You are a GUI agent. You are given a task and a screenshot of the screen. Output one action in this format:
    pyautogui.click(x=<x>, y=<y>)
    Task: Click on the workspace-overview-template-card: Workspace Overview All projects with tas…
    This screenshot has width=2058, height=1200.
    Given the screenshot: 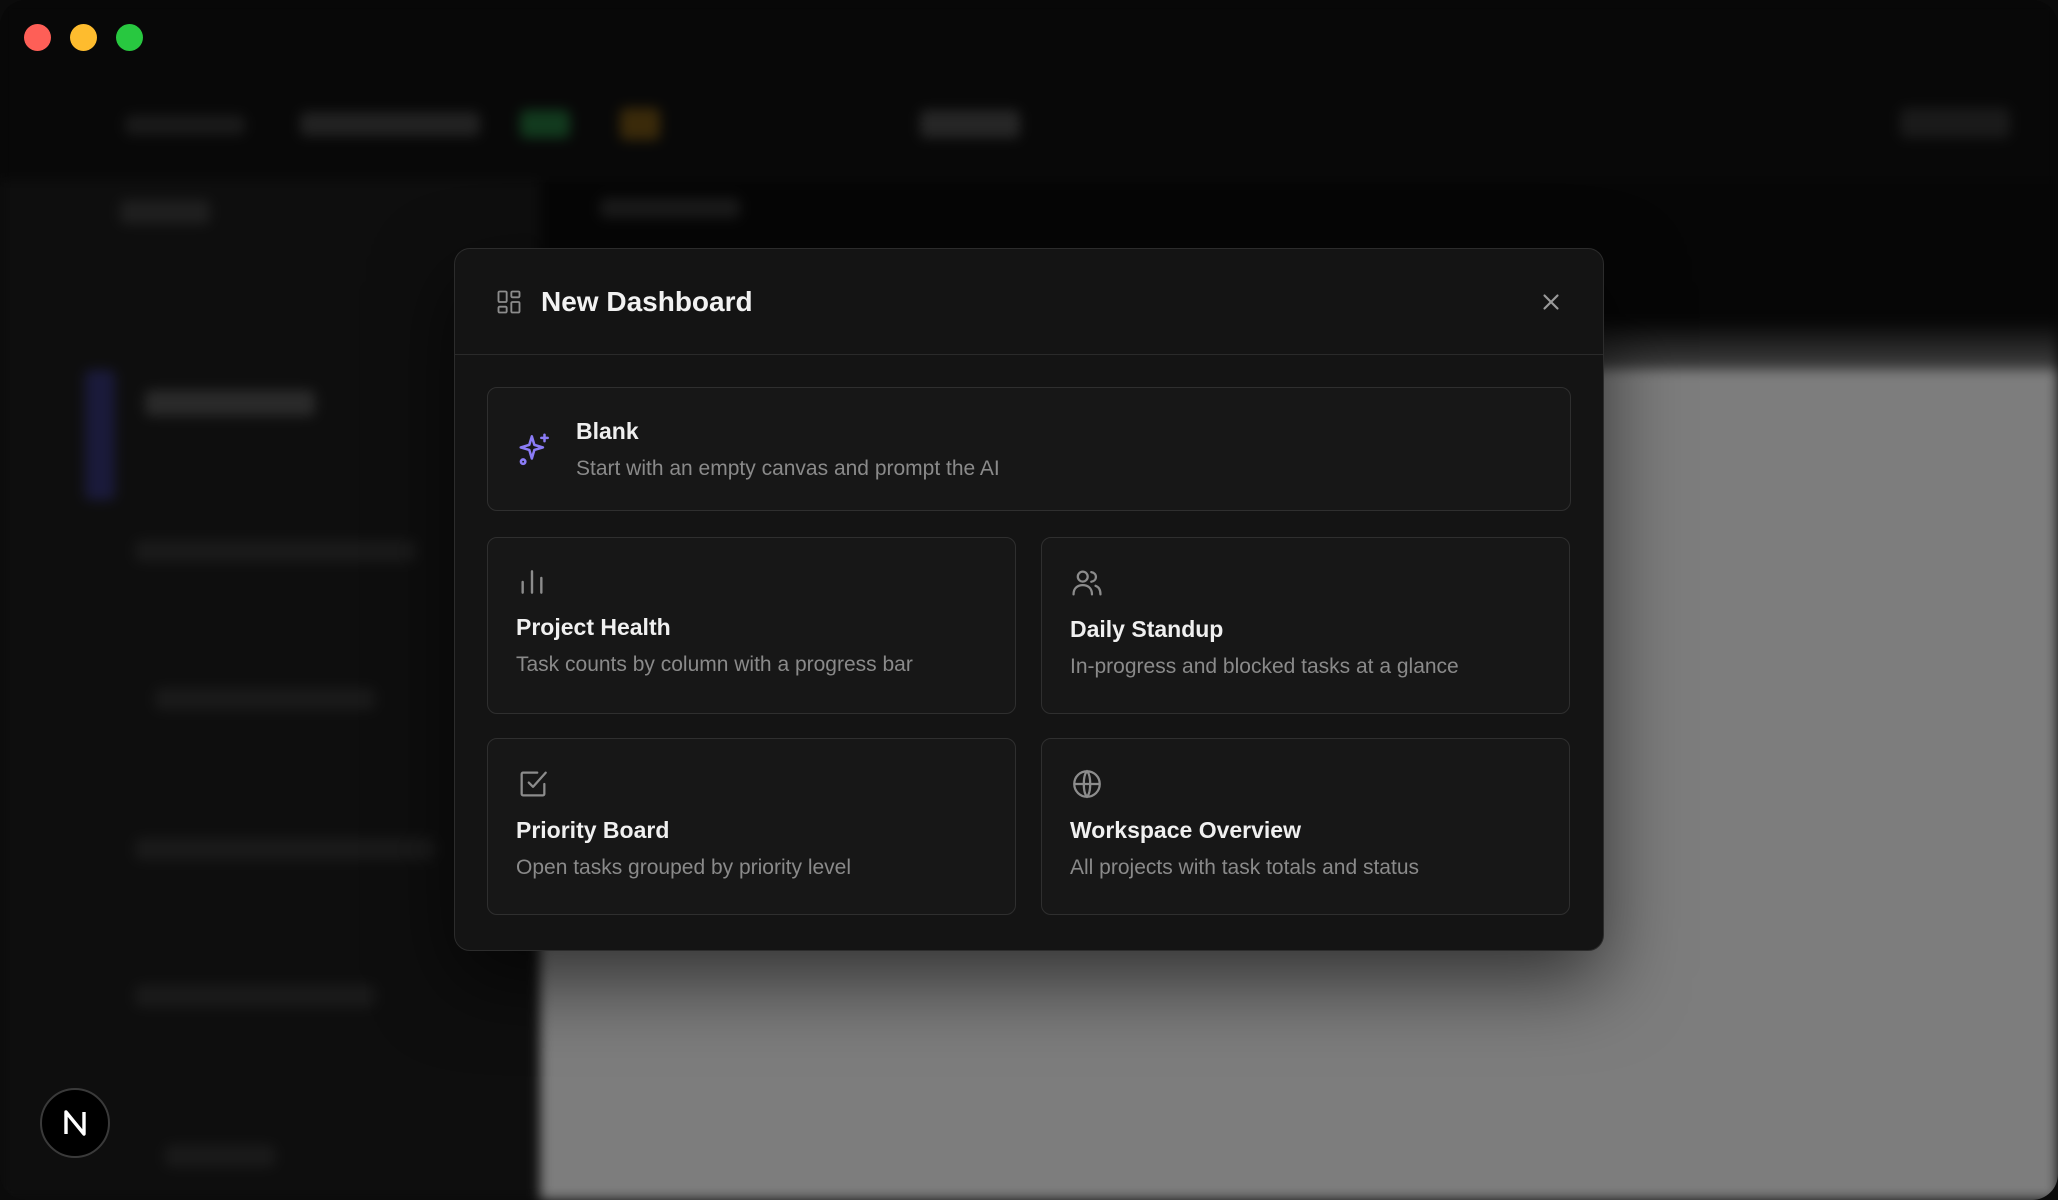 What is the action you would take?
    pyautogui.click(x=1305, y=826)
    